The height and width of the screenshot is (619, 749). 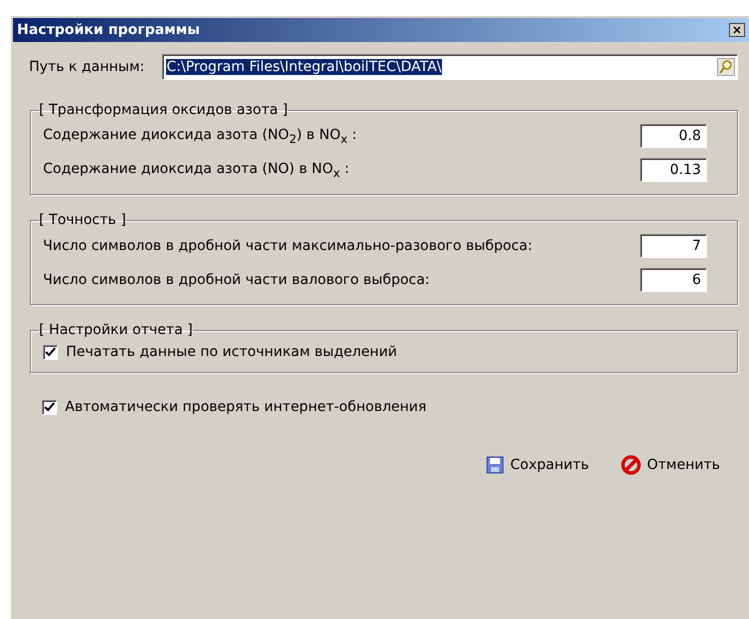 What do you see at coordinates (200, 136) in the screenshot?
I see `field-label: Содержание диоксида азота (NO$_{2}$) в NO$_{x}$ :` at bounding box center [200, 136].